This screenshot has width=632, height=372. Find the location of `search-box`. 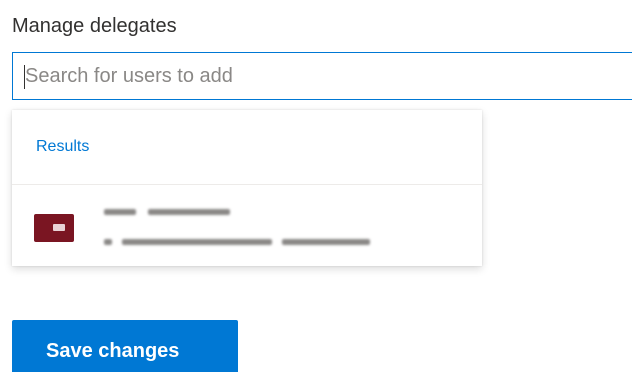

search-box is located at coordinates (322, 76).